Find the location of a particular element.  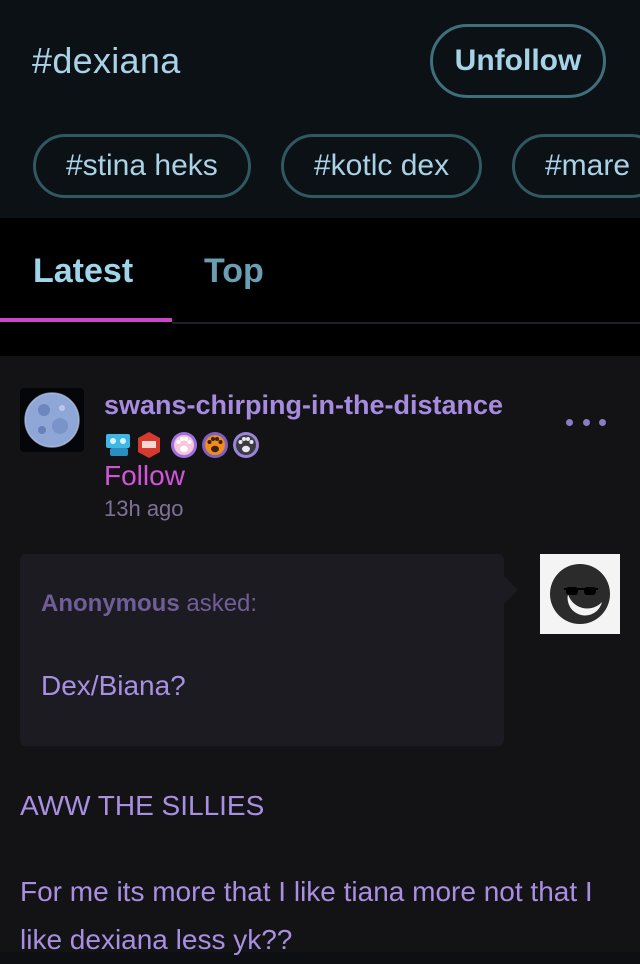

related-tag-chip: #kotlc dex is located at coordinates (382, 166).